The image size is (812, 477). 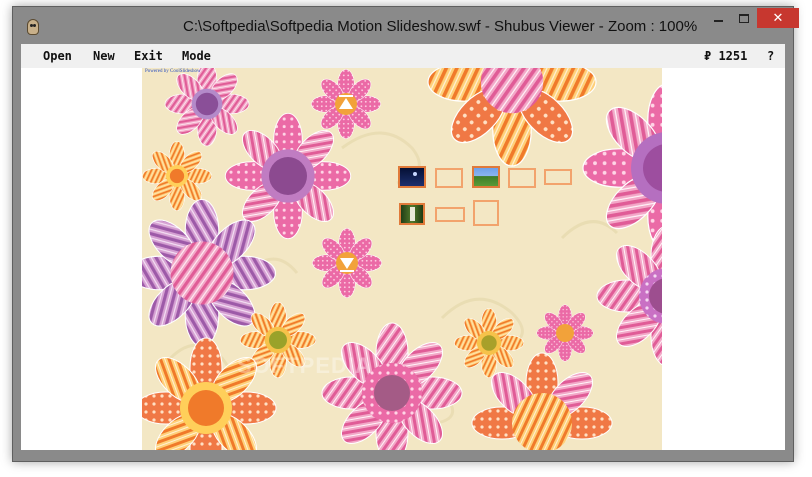 What do you see at coordinates (57, 56) in the screenshot?
I see `menu-open: Open` at bounding box center [57, 56].